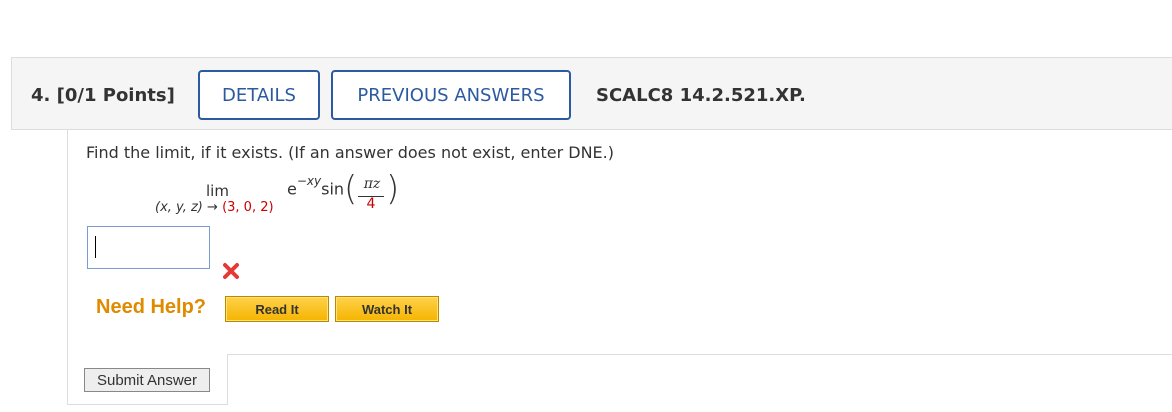 The height and width of the screenshot is (412, 1172). I want to click on answer-input, so click(148, 247).